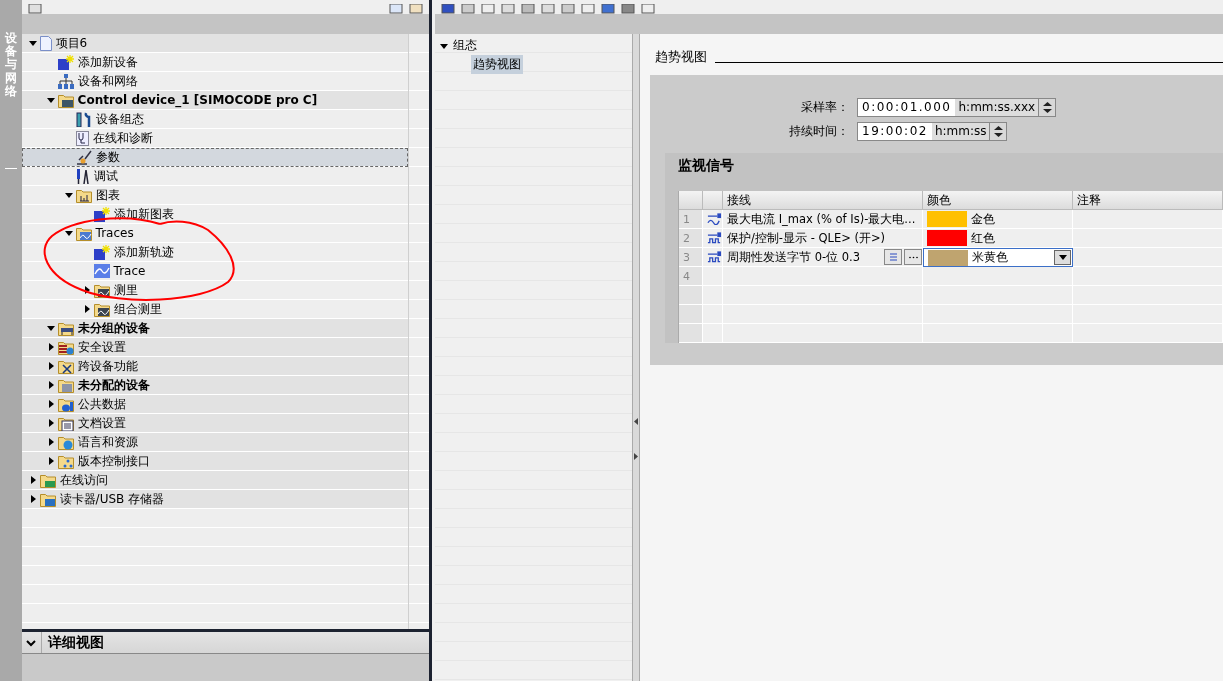  I want to click on field-label: 持续时间：, so click(819, 131).